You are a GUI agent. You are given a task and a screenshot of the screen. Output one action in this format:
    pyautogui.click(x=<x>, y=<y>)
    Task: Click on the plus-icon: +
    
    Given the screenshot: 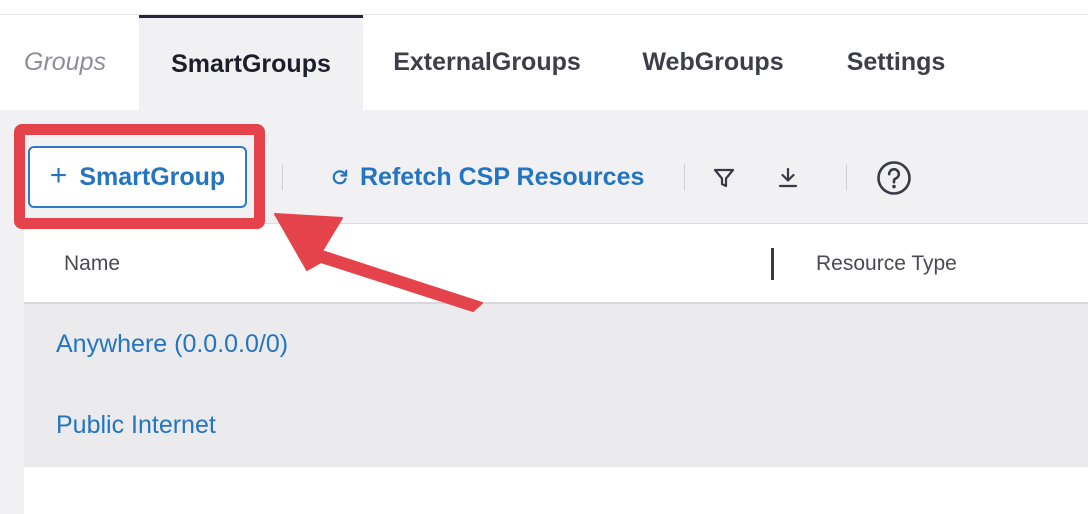 What is the action you would take?
    pyautogui.click(x=58, y=175)
    